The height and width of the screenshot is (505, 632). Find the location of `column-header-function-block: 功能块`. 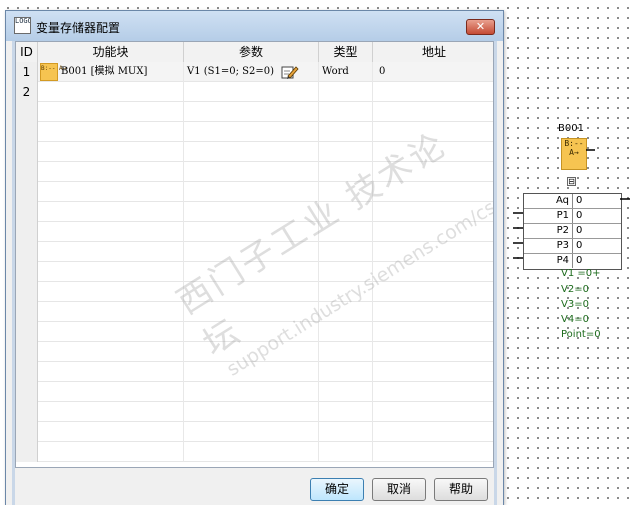

column-header-function-block: 功能块 is located at coordinates (111, 52).